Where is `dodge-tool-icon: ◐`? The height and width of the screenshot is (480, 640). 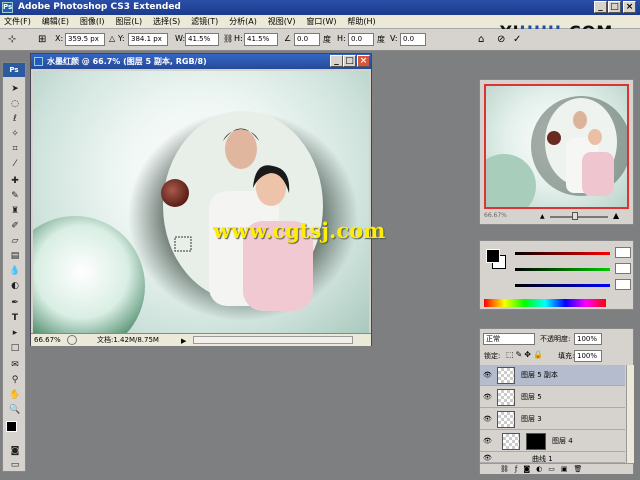 dodge-tool-icon: ◐ is located at coordinates (15, 286).